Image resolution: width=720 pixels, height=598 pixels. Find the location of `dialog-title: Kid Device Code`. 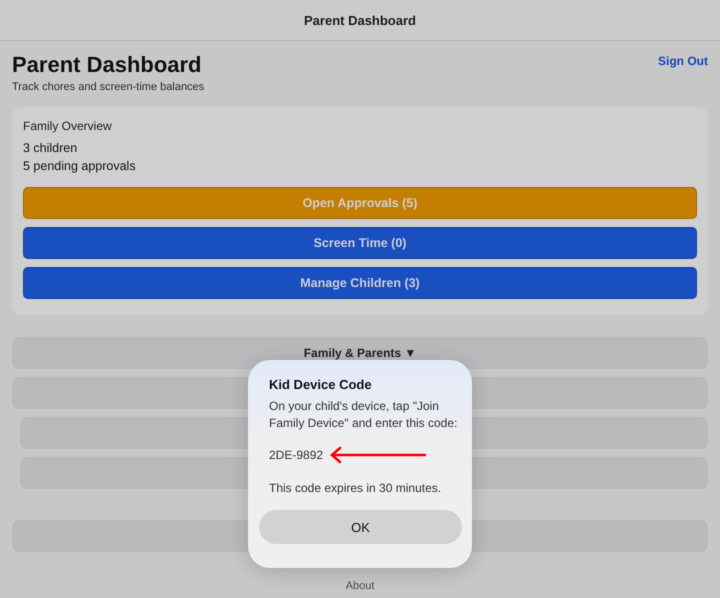

dialog-title: Kid Device Code is located at coordinates (321, 384).